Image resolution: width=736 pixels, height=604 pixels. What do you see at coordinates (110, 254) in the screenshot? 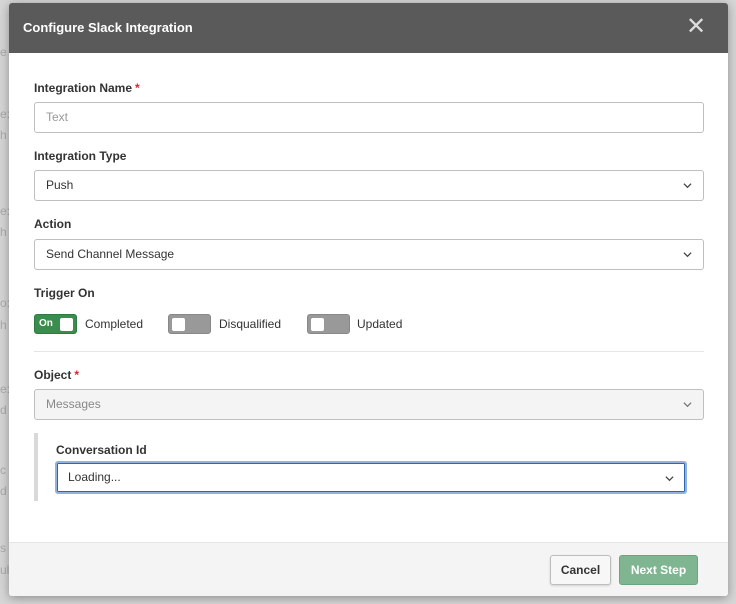
I see `action-value: Send Channel Message` at bounding box center [110, 254].